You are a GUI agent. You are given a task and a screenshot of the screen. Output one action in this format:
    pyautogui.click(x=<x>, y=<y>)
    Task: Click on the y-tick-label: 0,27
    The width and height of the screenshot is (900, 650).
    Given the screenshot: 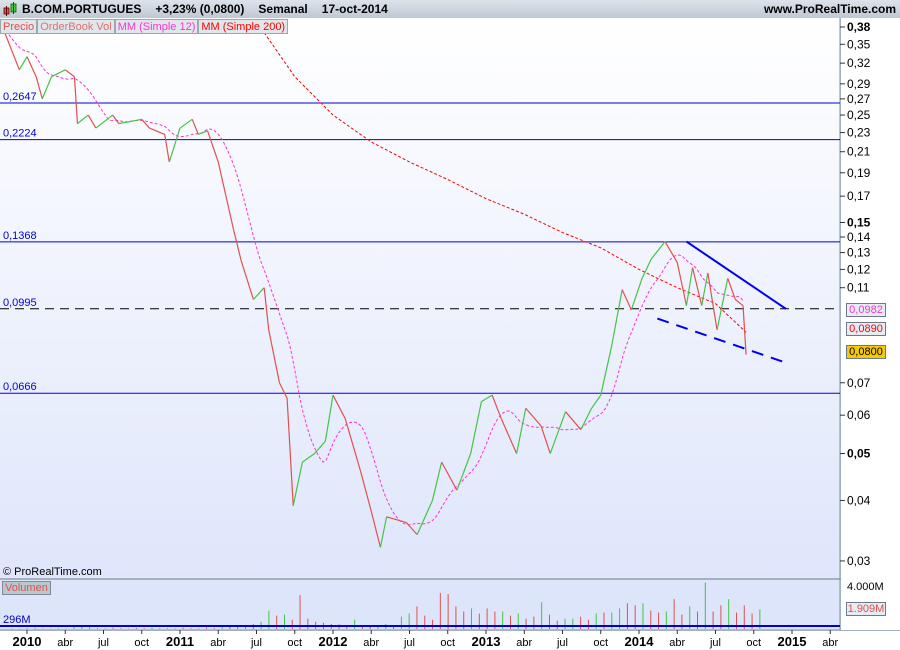 What is the action you would take?
    pyautogui.click(x=859, y=99)
    